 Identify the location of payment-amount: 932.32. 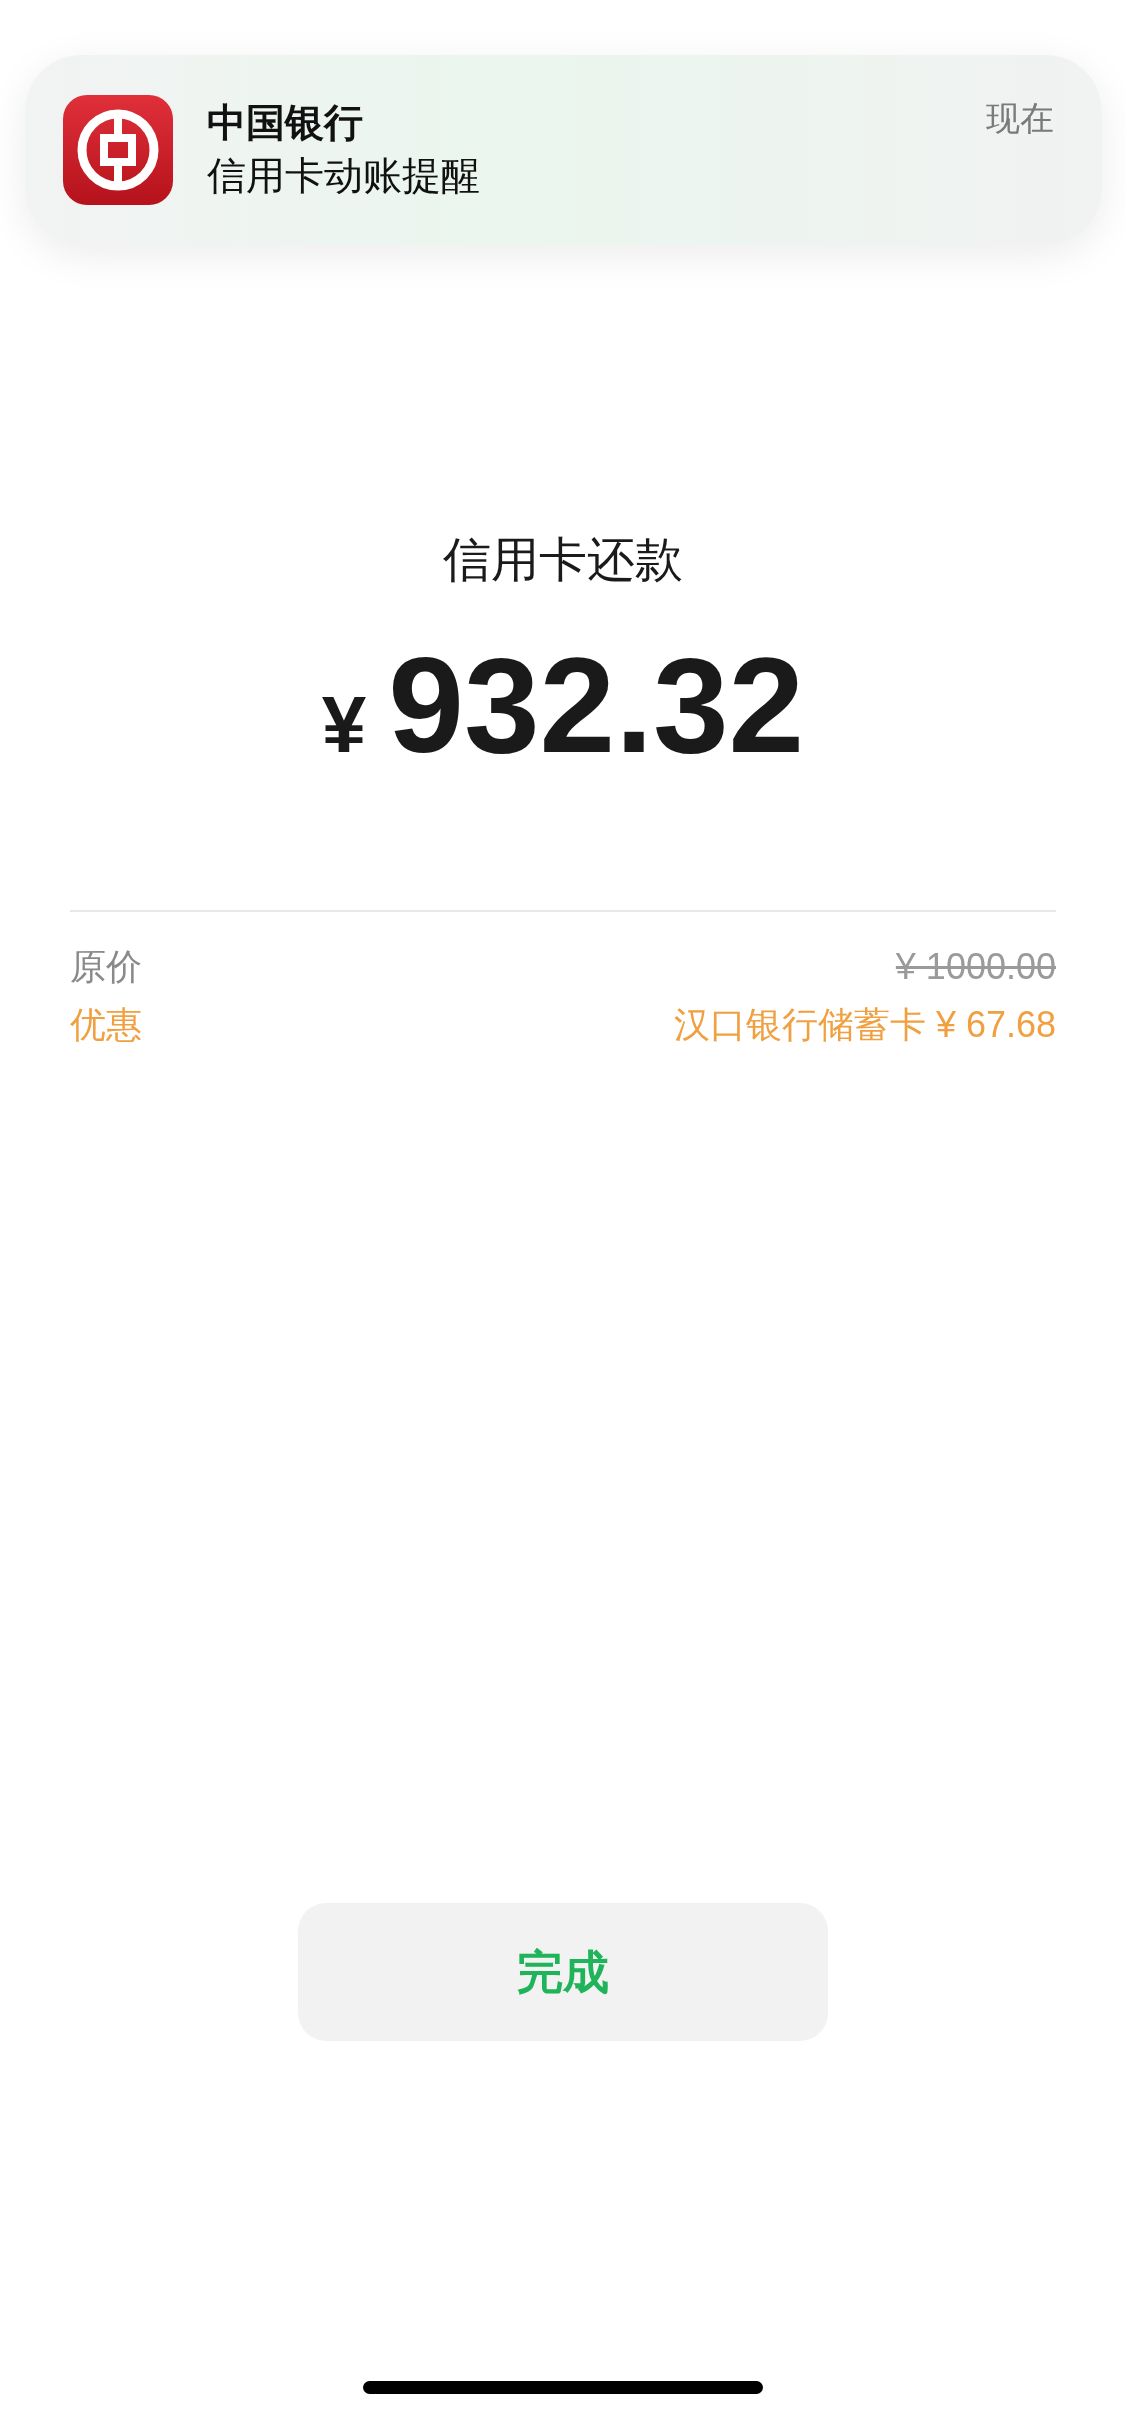
(596, 705).